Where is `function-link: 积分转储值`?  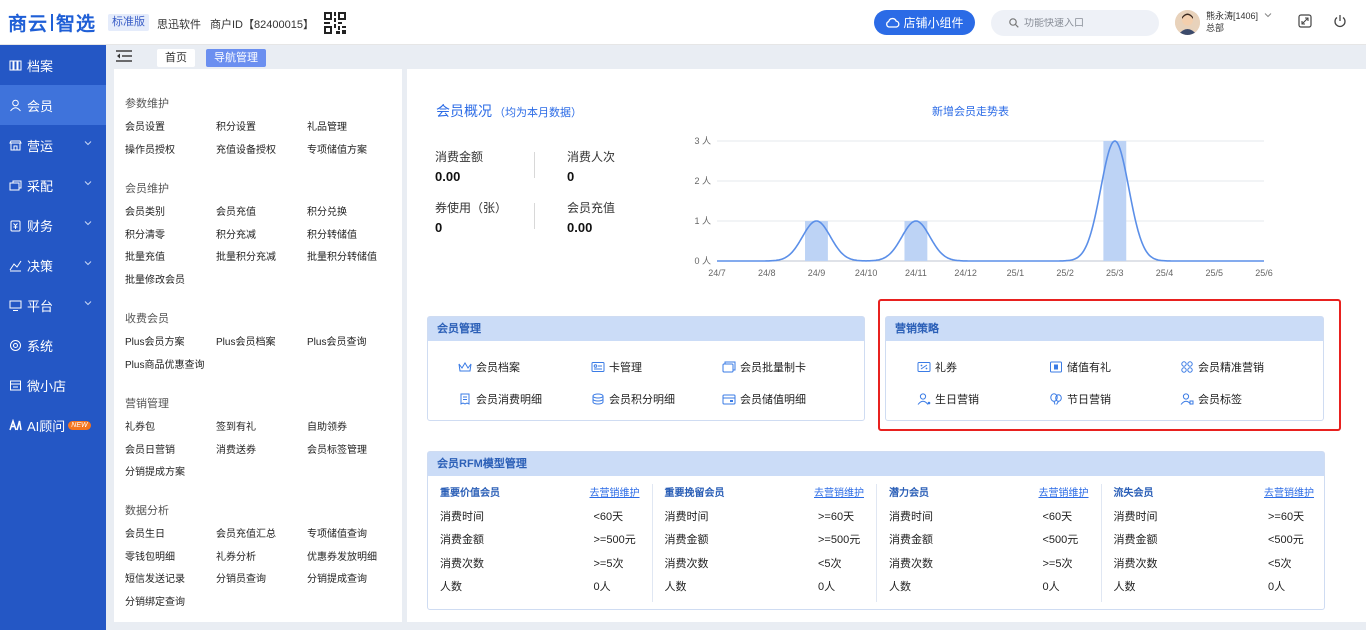
function-link: 积分转储值 is located at coordinates (355, 237).